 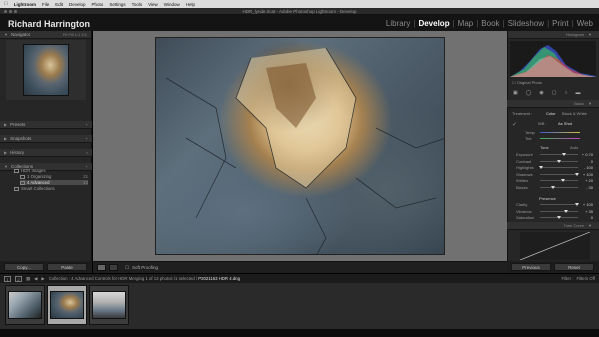 I want to click on wb-select: As Shot, so click(x=565, y=123).